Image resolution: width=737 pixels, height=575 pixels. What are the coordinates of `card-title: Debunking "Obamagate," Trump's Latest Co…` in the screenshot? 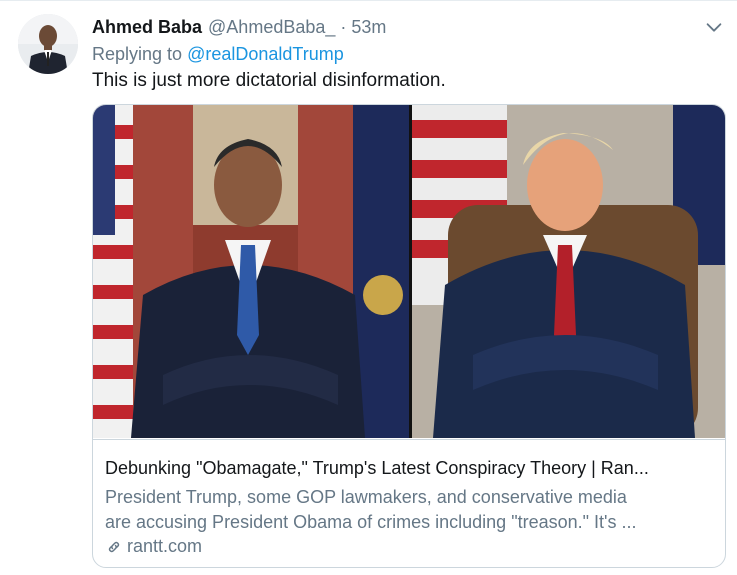 It's located at (377, 468).